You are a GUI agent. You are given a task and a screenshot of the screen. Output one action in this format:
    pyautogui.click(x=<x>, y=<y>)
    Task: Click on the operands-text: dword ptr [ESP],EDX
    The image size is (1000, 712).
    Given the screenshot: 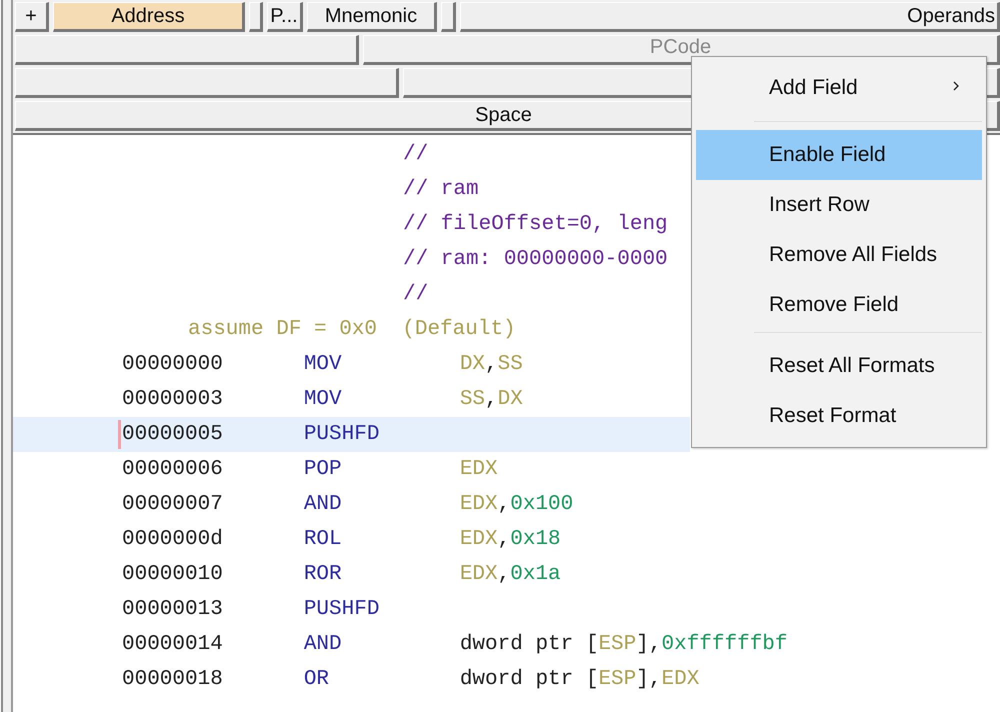 What is the action you would take?
    pyautogui.click(x=580, y=679)
    